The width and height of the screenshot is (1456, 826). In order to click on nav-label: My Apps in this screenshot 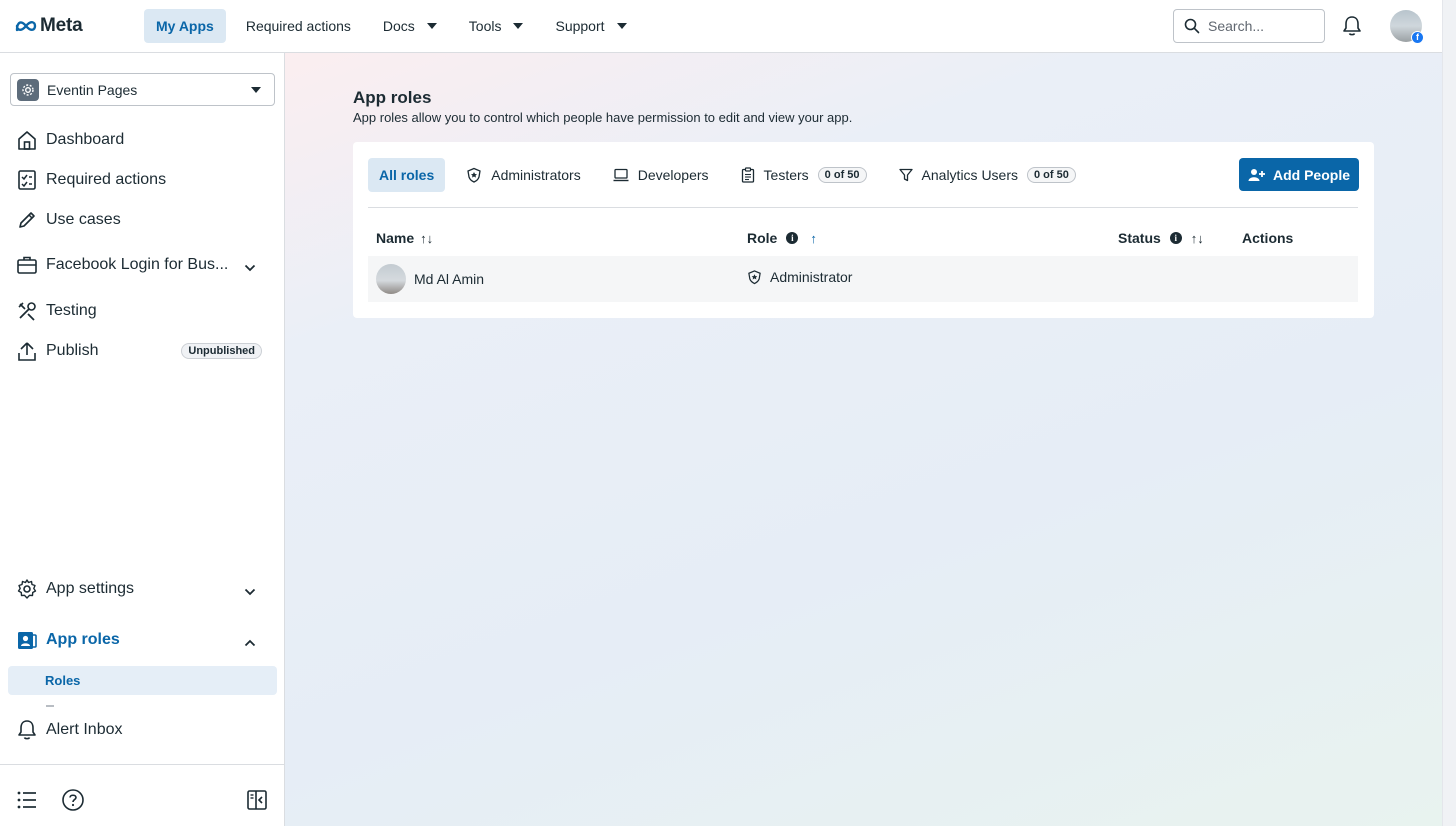, I will do `click(185, 26)`.